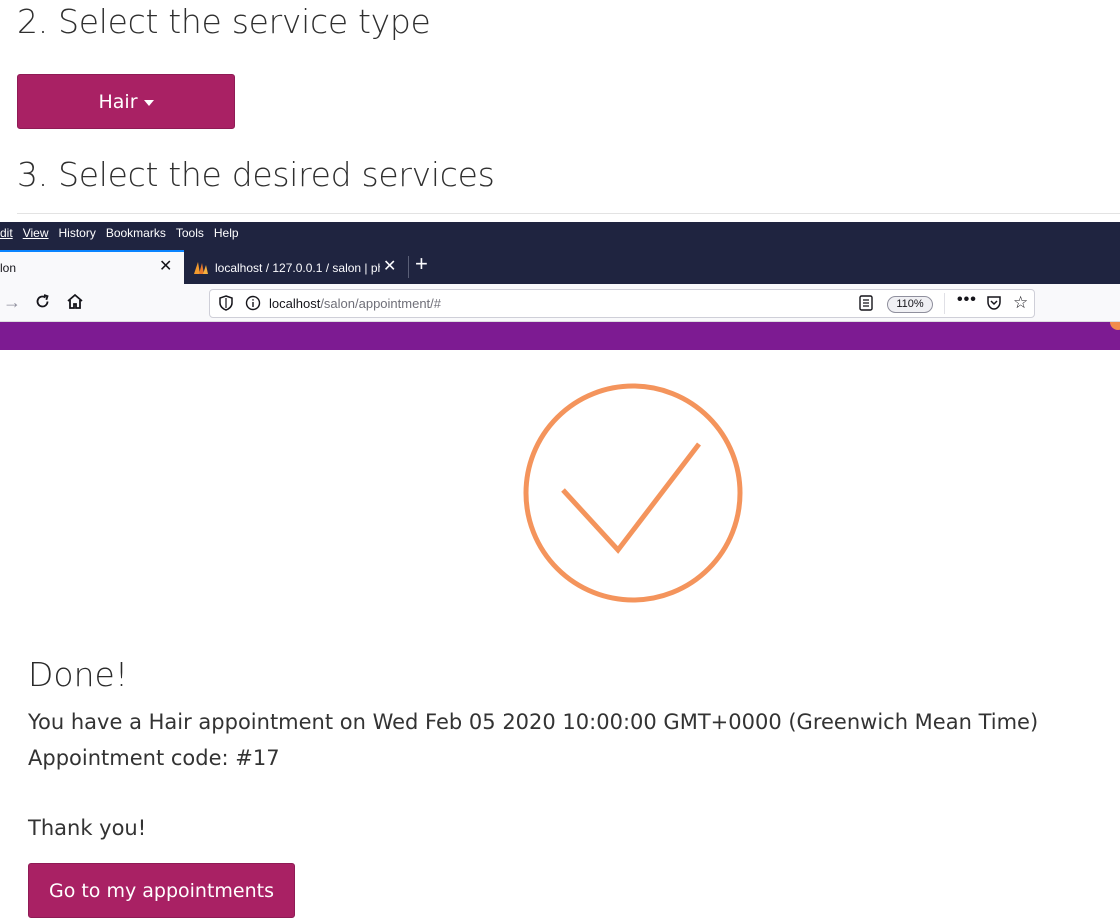 This screenshot has height=921, width=1120. I want to click on menu-tools: Tools, so click(190, 233).